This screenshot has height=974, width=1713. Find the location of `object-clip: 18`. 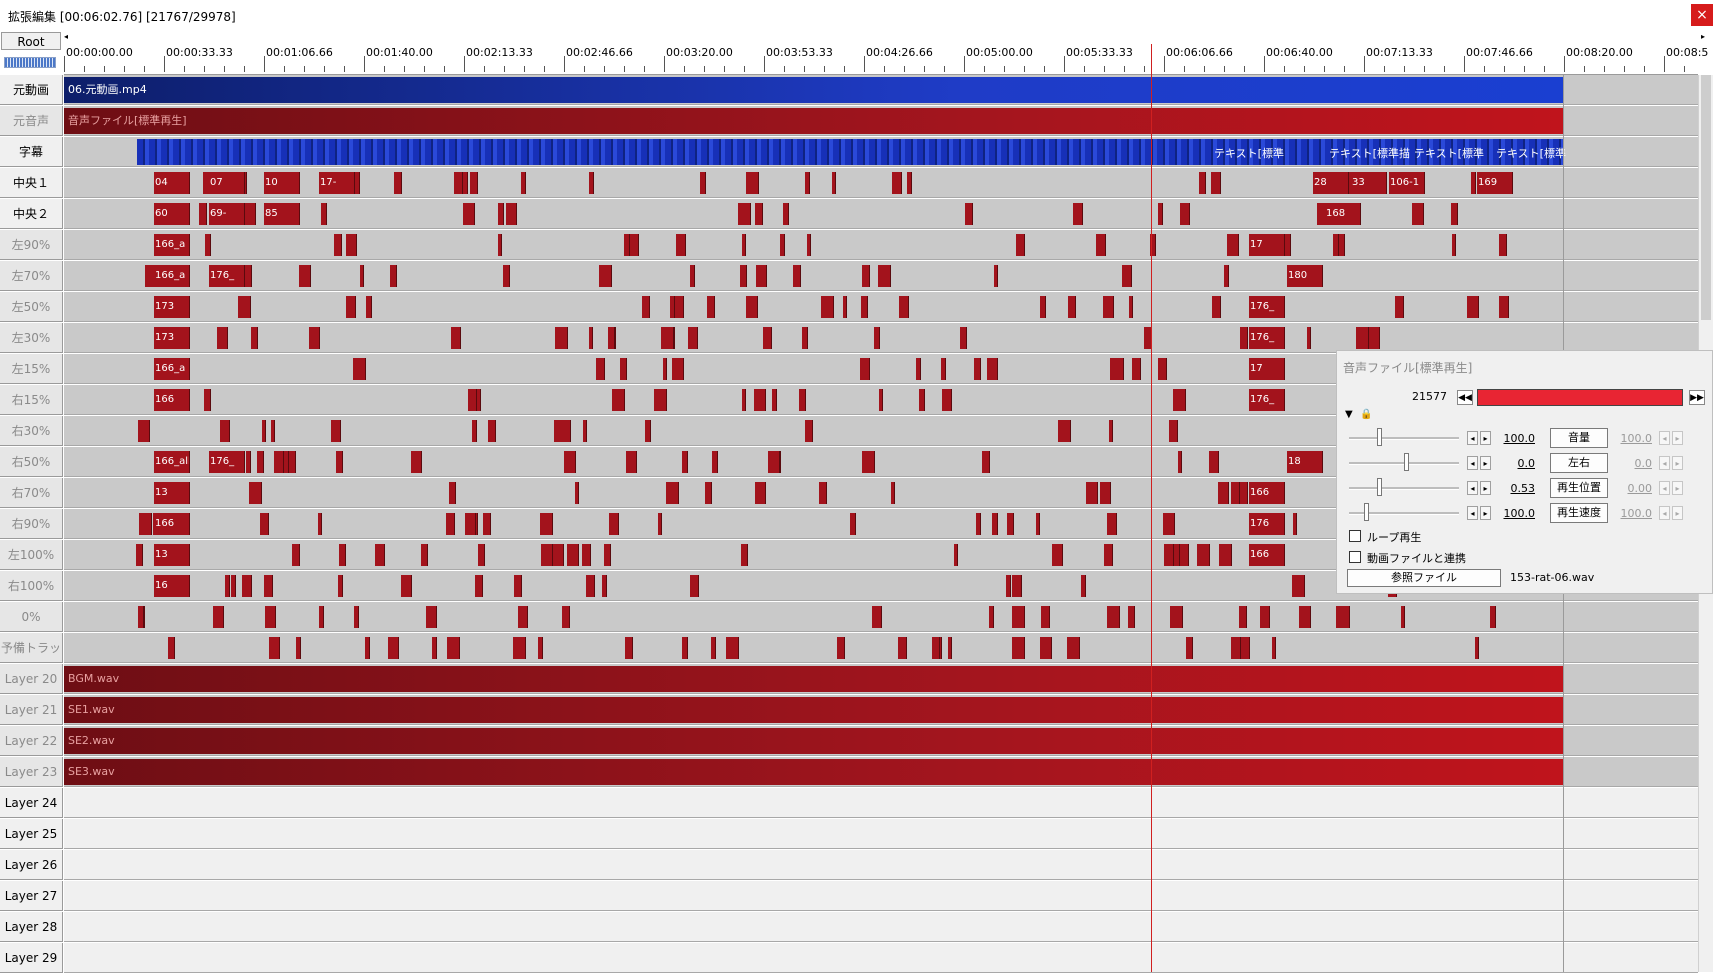

object-clip: 18 is located at coordinates (1305, 462).